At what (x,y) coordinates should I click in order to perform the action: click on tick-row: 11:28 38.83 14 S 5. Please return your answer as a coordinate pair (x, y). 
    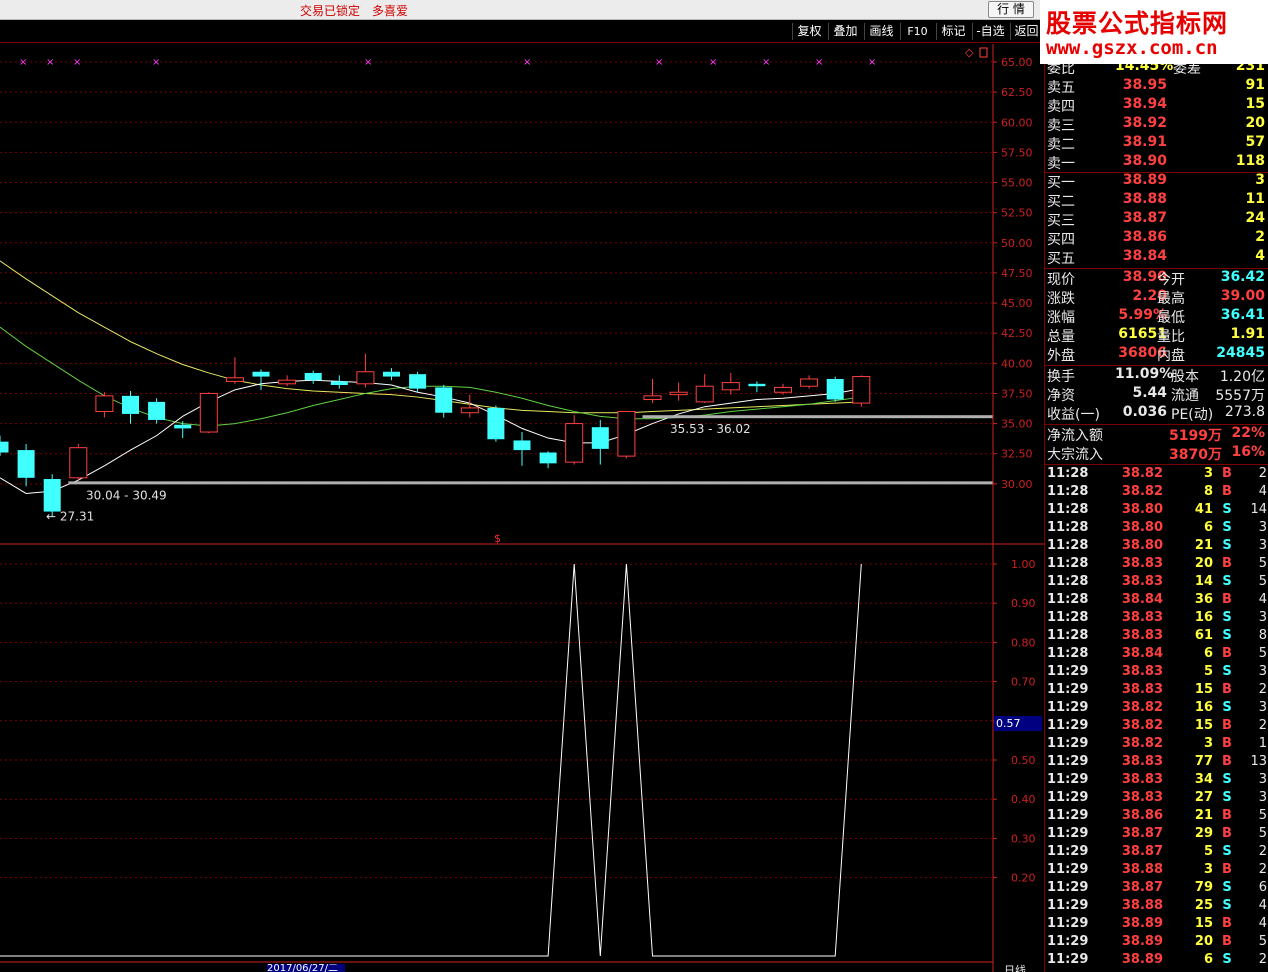
    Looking at the image, I should click on (1156, 583).